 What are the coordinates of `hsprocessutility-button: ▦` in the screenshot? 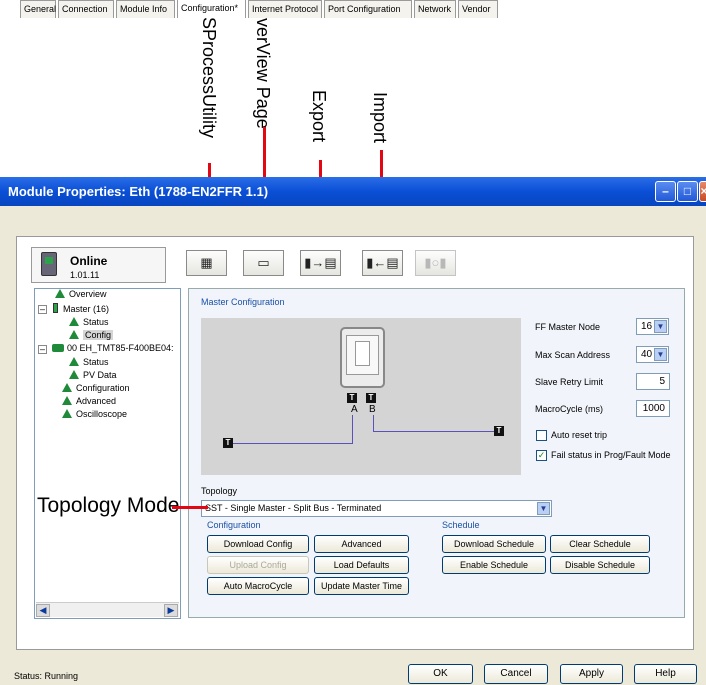 It's located at (206, 263).